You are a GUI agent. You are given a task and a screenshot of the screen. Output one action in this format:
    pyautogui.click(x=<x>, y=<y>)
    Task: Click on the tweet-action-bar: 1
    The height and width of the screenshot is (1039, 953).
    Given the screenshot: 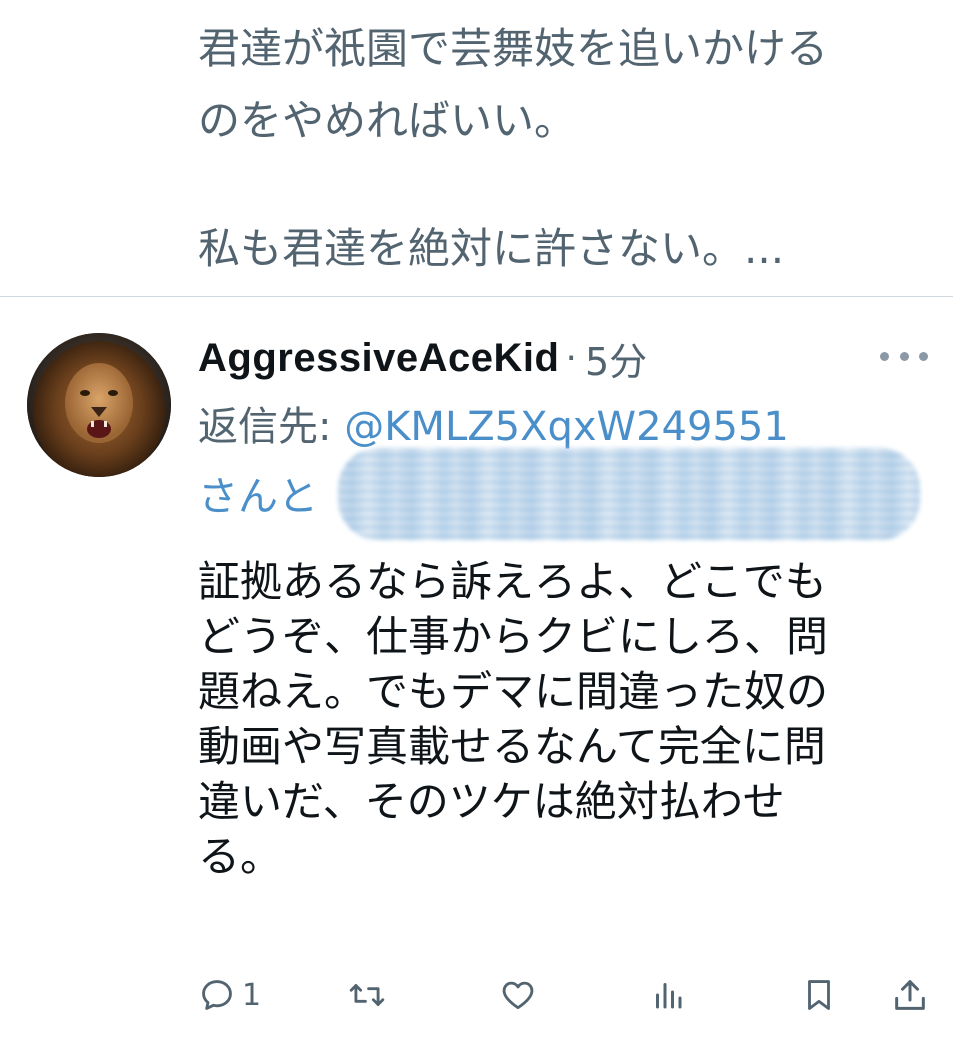 What is the action you would take?
    pyautogui.click(x=476, y=995)
    